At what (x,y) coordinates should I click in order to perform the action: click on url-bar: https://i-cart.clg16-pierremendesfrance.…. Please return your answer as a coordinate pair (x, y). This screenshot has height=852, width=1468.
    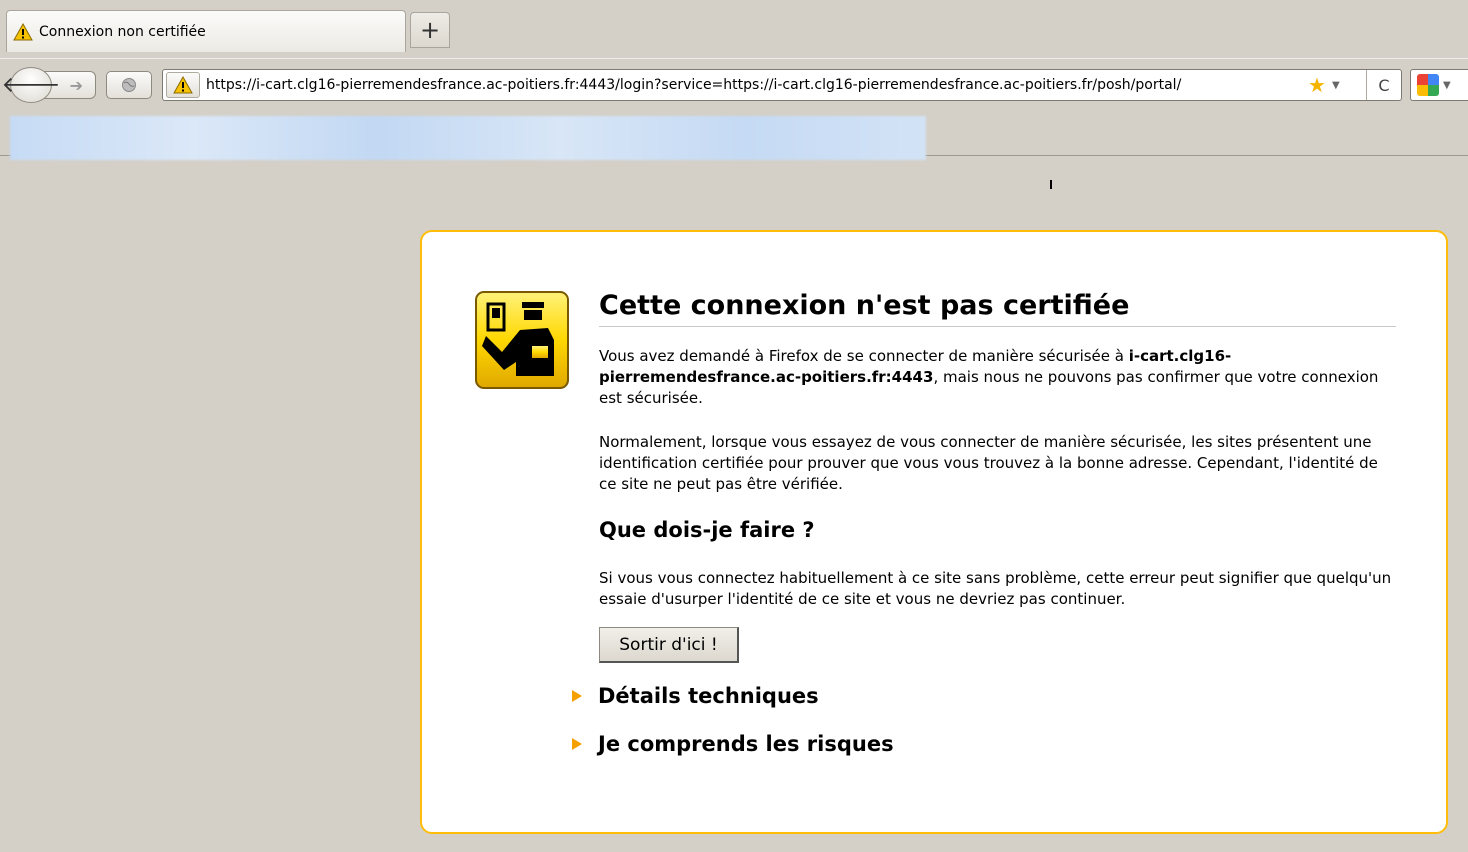
    Looking at the image, I should click on (782, 85).